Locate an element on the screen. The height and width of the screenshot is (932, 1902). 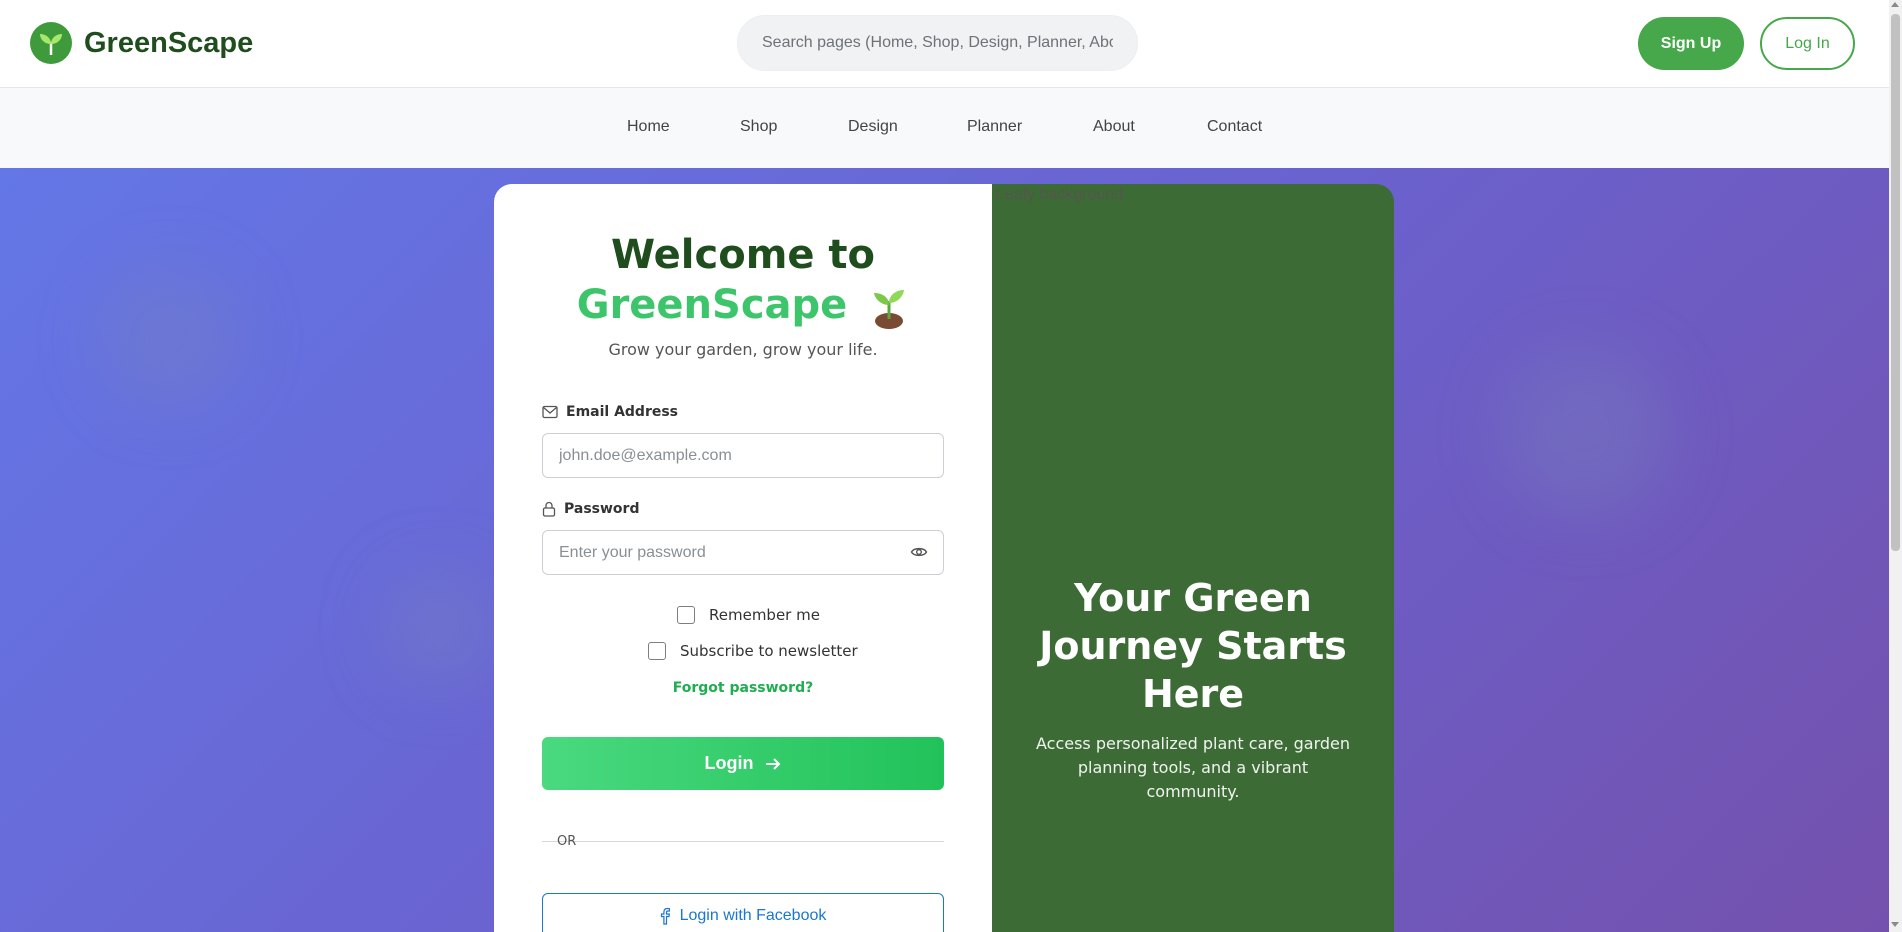
scroll-up-arrow-icon is located at coordinates (1895, 4).